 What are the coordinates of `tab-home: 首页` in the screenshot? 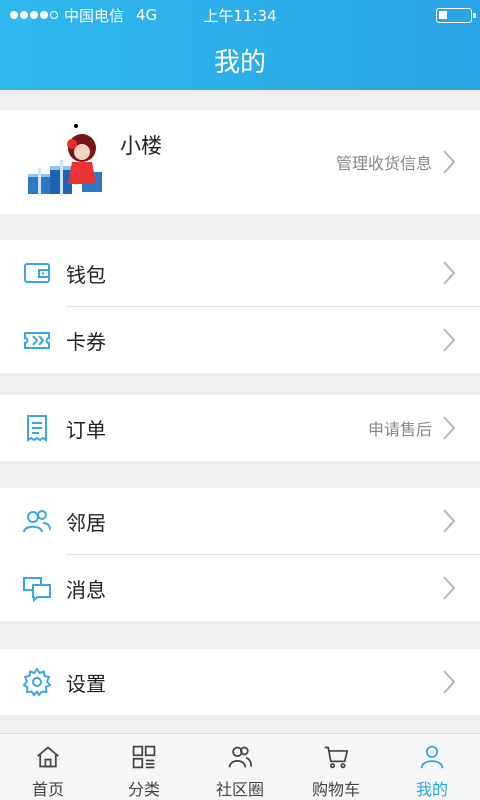 It's located at (48, 767).